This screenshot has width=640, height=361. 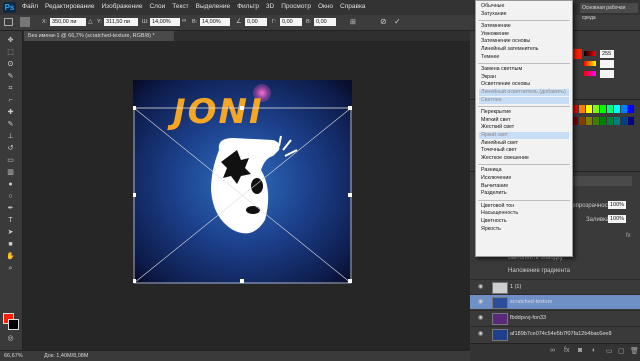 I want to click on history-brush-tool-icon: ↺, so click(x=10, y=149).